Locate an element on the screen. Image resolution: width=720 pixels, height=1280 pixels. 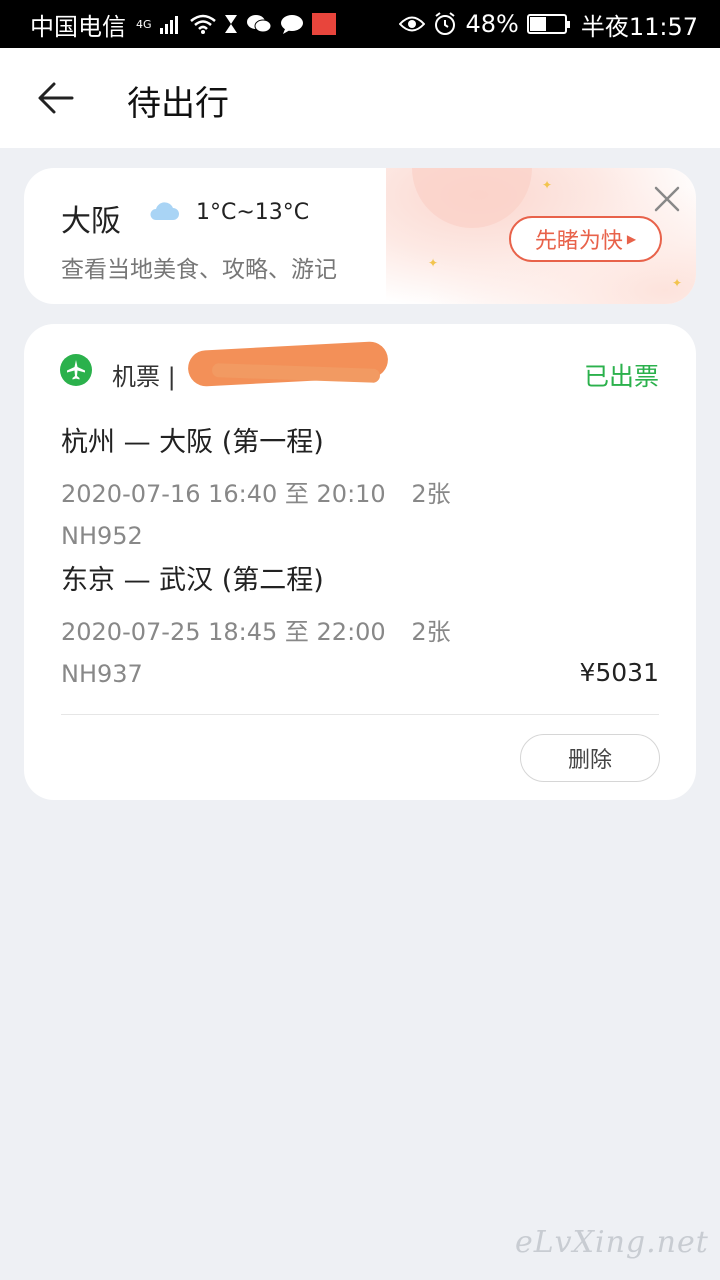
message-icon is located at coordinates (292, 24).